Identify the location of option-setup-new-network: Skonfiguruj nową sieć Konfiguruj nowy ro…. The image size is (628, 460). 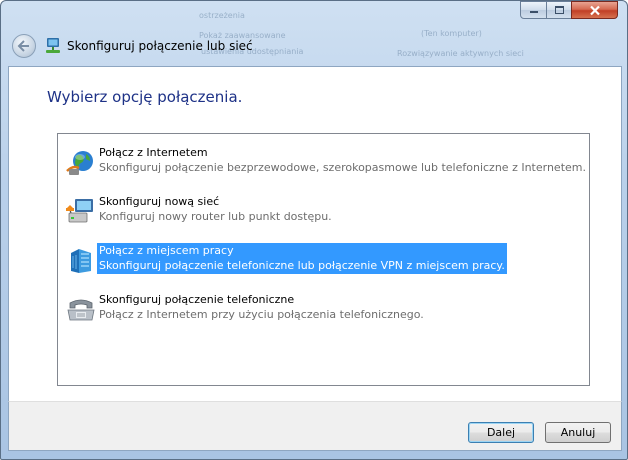
(275, 210).